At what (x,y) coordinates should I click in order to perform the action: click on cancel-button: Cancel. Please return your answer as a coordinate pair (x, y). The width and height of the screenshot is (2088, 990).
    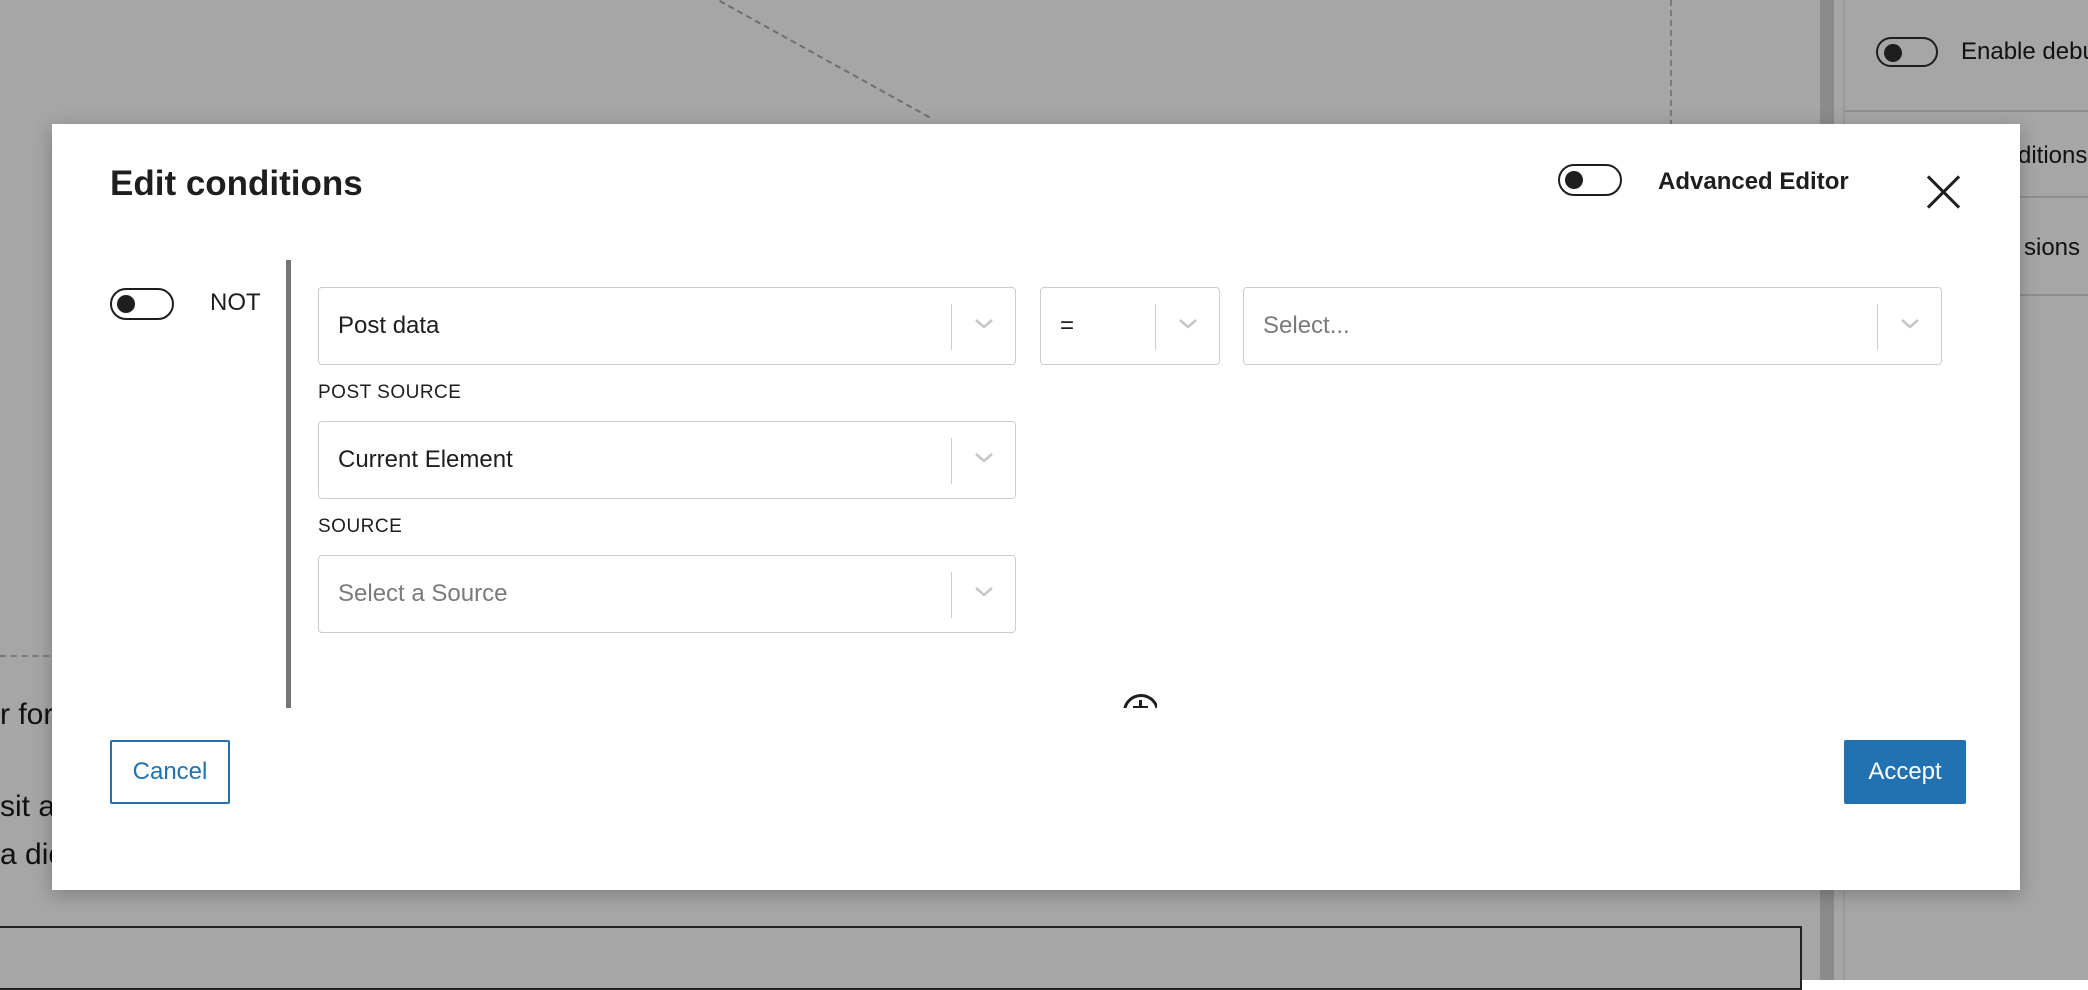
    Looking at the image, I should click on (170, 772).